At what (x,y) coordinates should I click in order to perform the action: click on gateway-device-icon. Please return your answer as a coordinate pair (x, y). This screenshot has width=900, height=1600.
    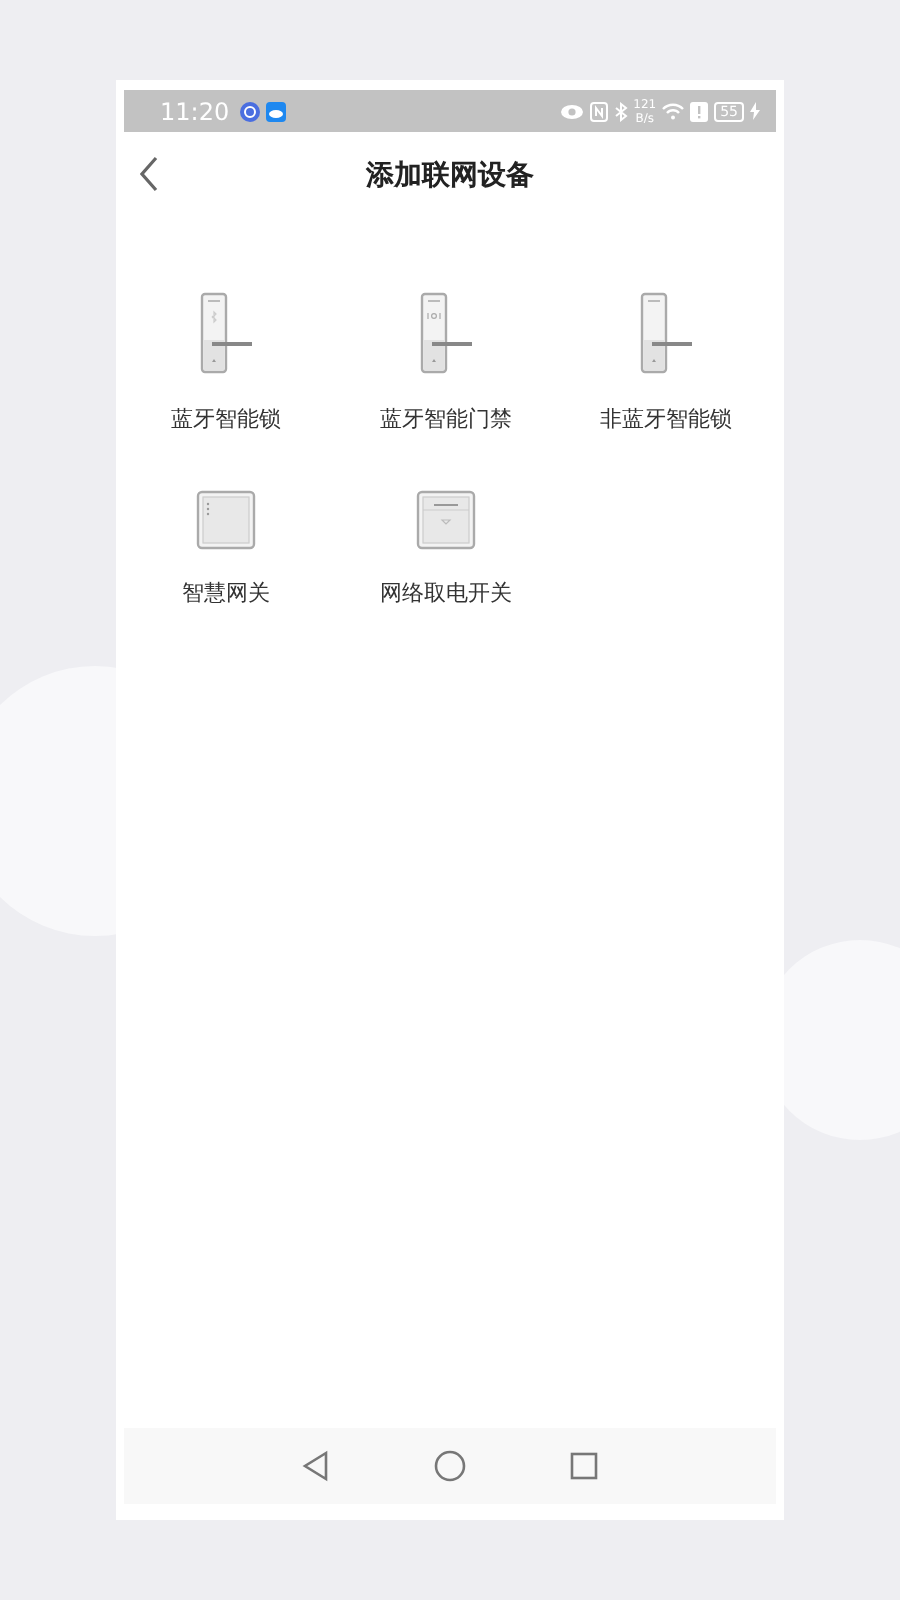
    Looking at the image, I should click on (226, 520).